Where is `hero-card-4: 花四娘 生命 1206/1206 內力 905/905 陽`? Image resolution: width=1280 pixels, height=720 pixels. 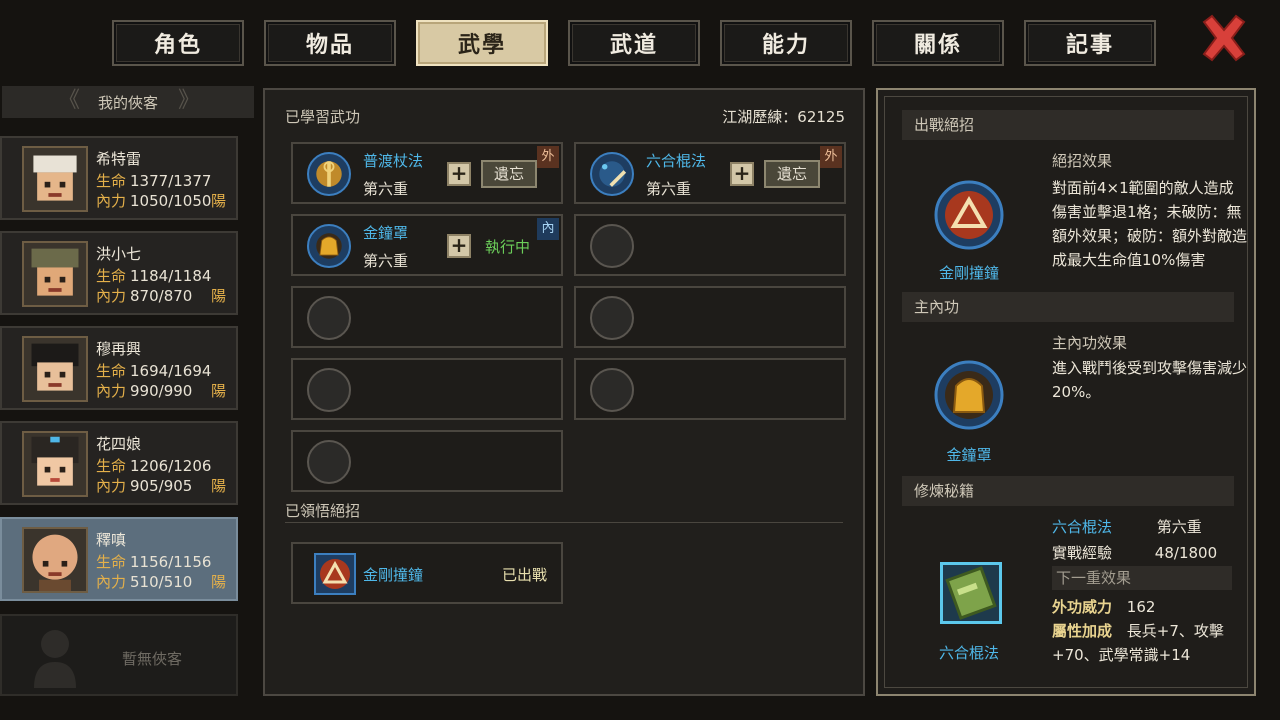
hero-card-4: 花四娘 生命 1206/1206 內力 905/905 陽 is located at coordinates (119, 463).